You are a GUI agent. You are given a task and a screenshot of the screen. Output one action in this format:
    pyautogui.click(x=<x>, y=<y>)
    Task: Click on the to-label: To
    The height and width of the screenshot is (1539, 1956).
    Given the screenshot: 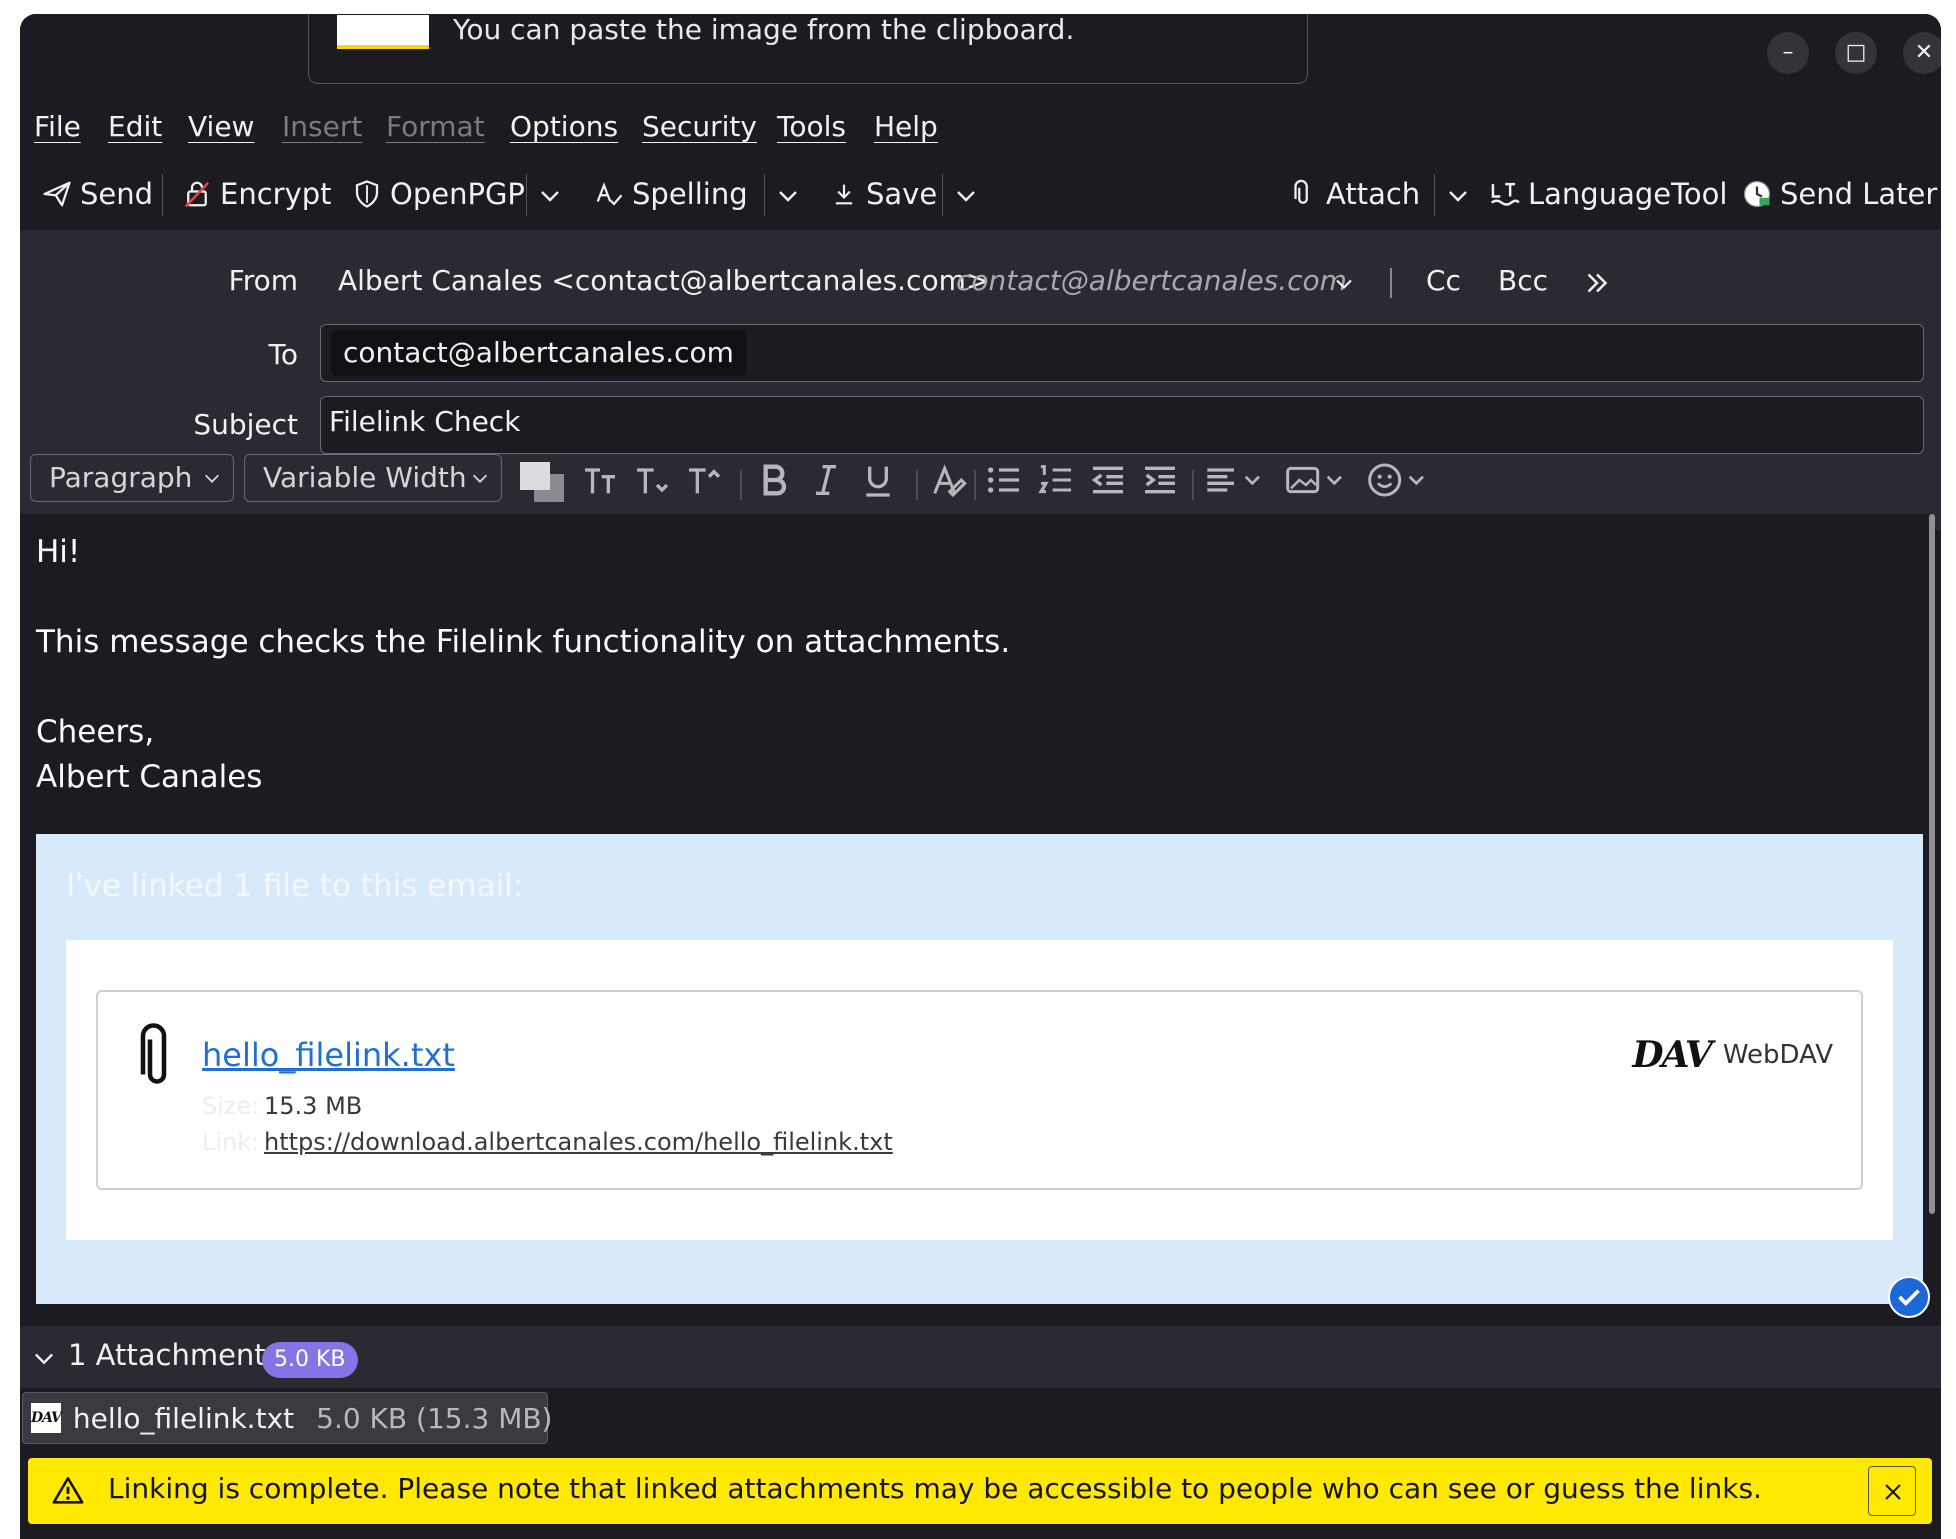 What is the action you would take?
    pyautogui.click(x=283, y=354)
    